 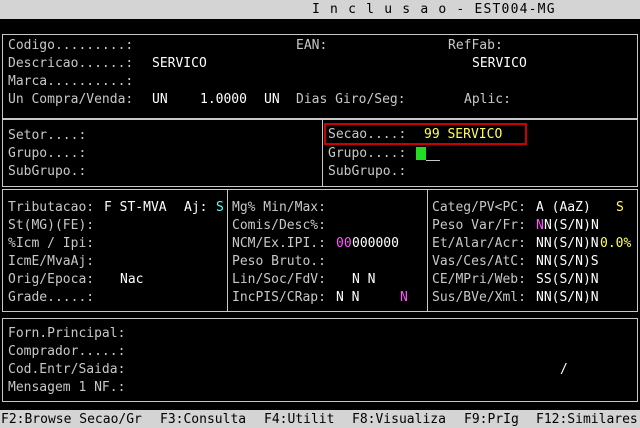 I want to click on pesovar-field-b: N(S/N)N, so click(x=571, y=225).